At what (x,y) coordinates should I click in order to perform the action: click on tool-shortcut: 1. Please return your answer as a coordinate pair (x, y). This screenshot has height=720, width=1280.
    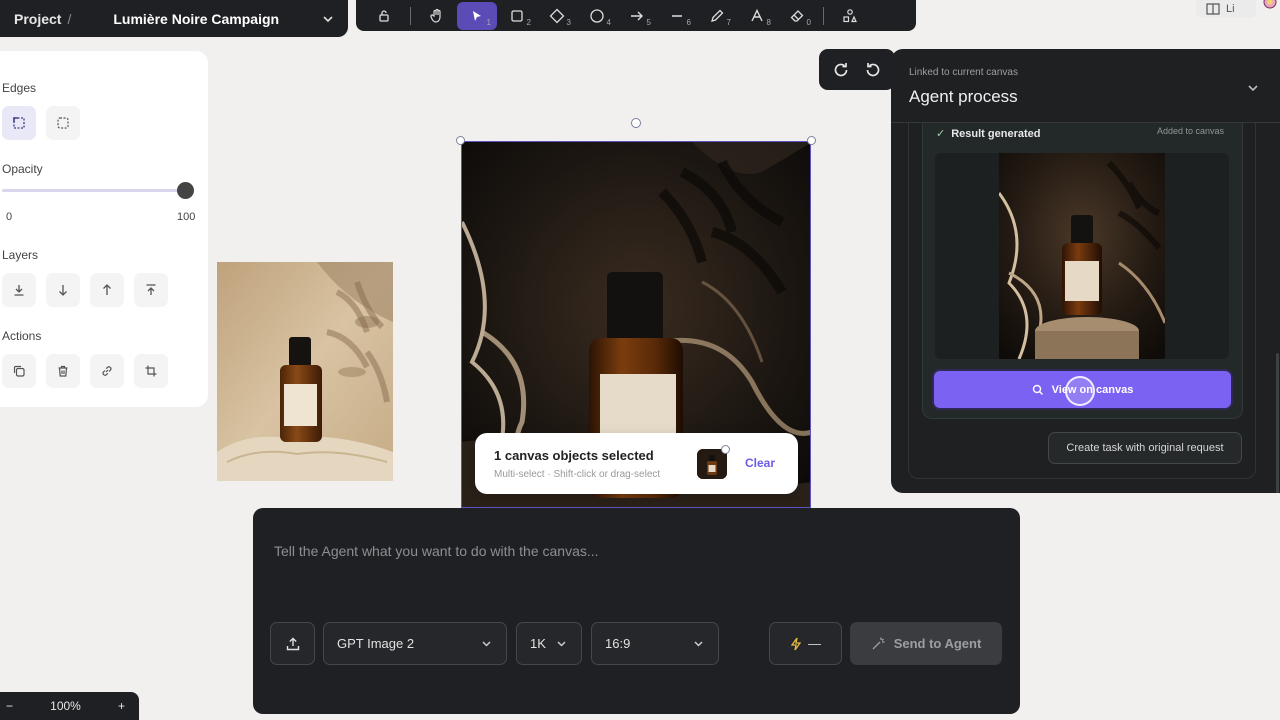
    Looking at the image, I should click on (488, 22).